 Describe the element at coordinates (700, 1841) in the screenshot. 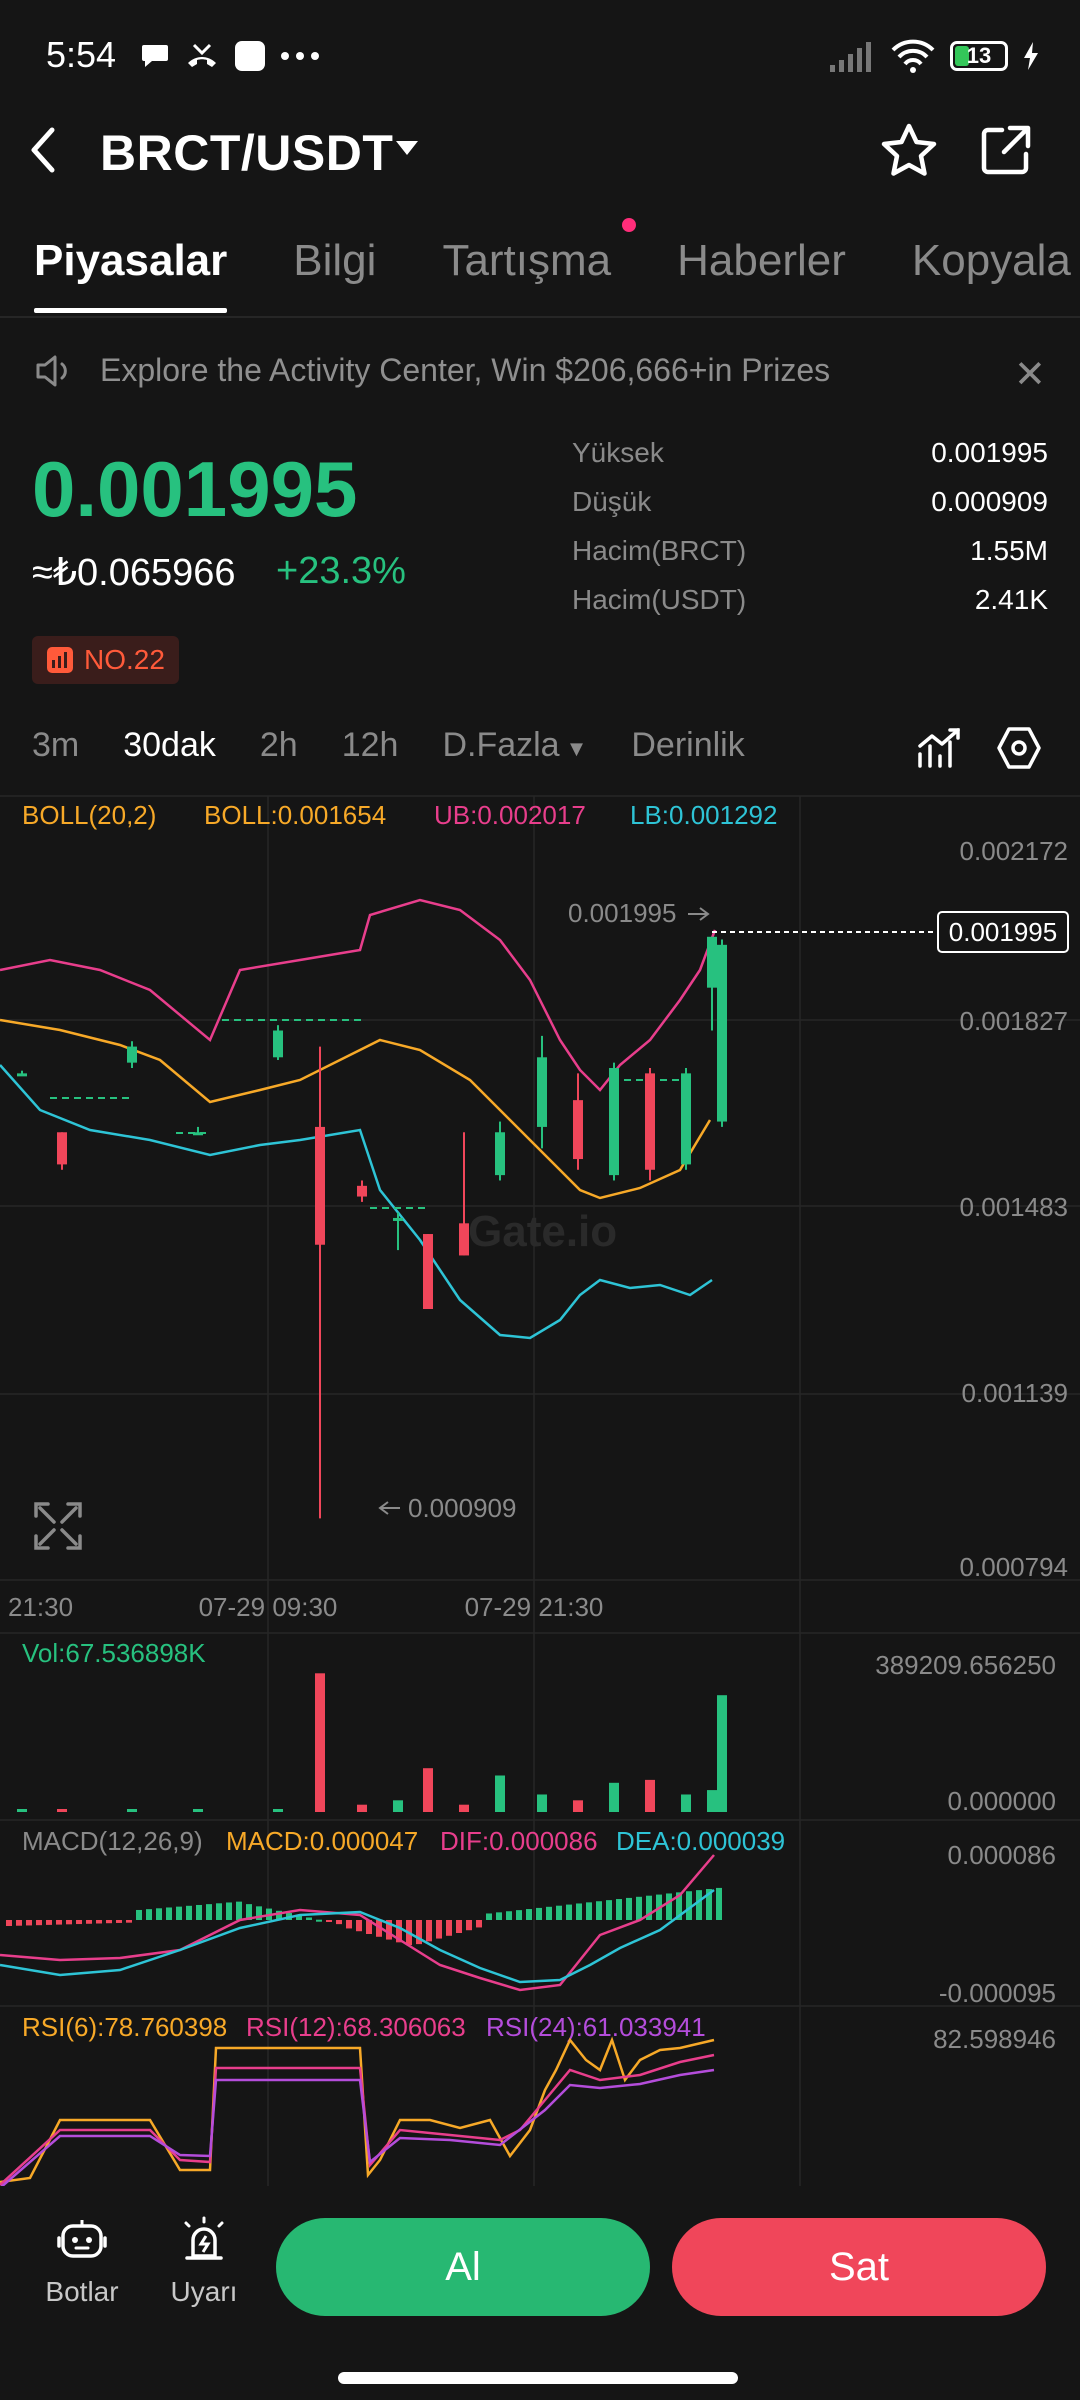

I see `macd-dea: DEA:0.000039` at that location.